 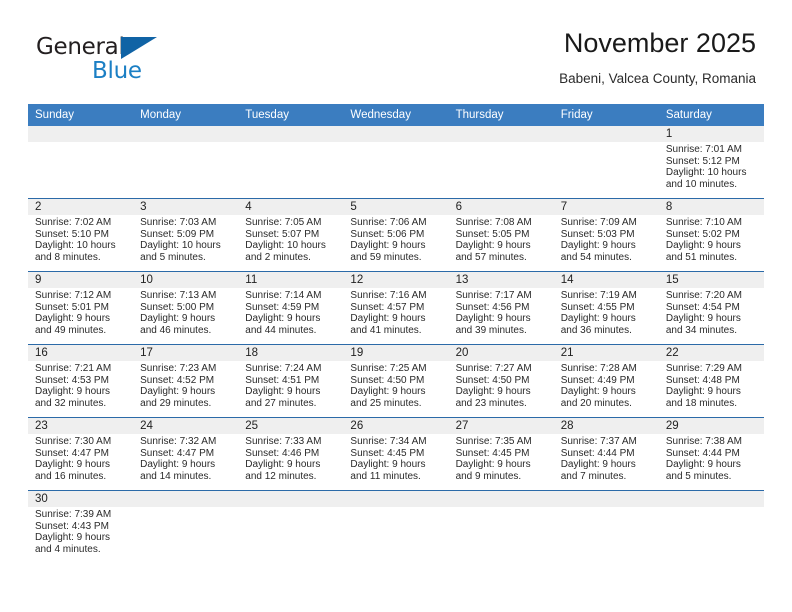 I want to click on sunrise-time: Sunrise: 7:34 AM, so click(x=388, y=441).